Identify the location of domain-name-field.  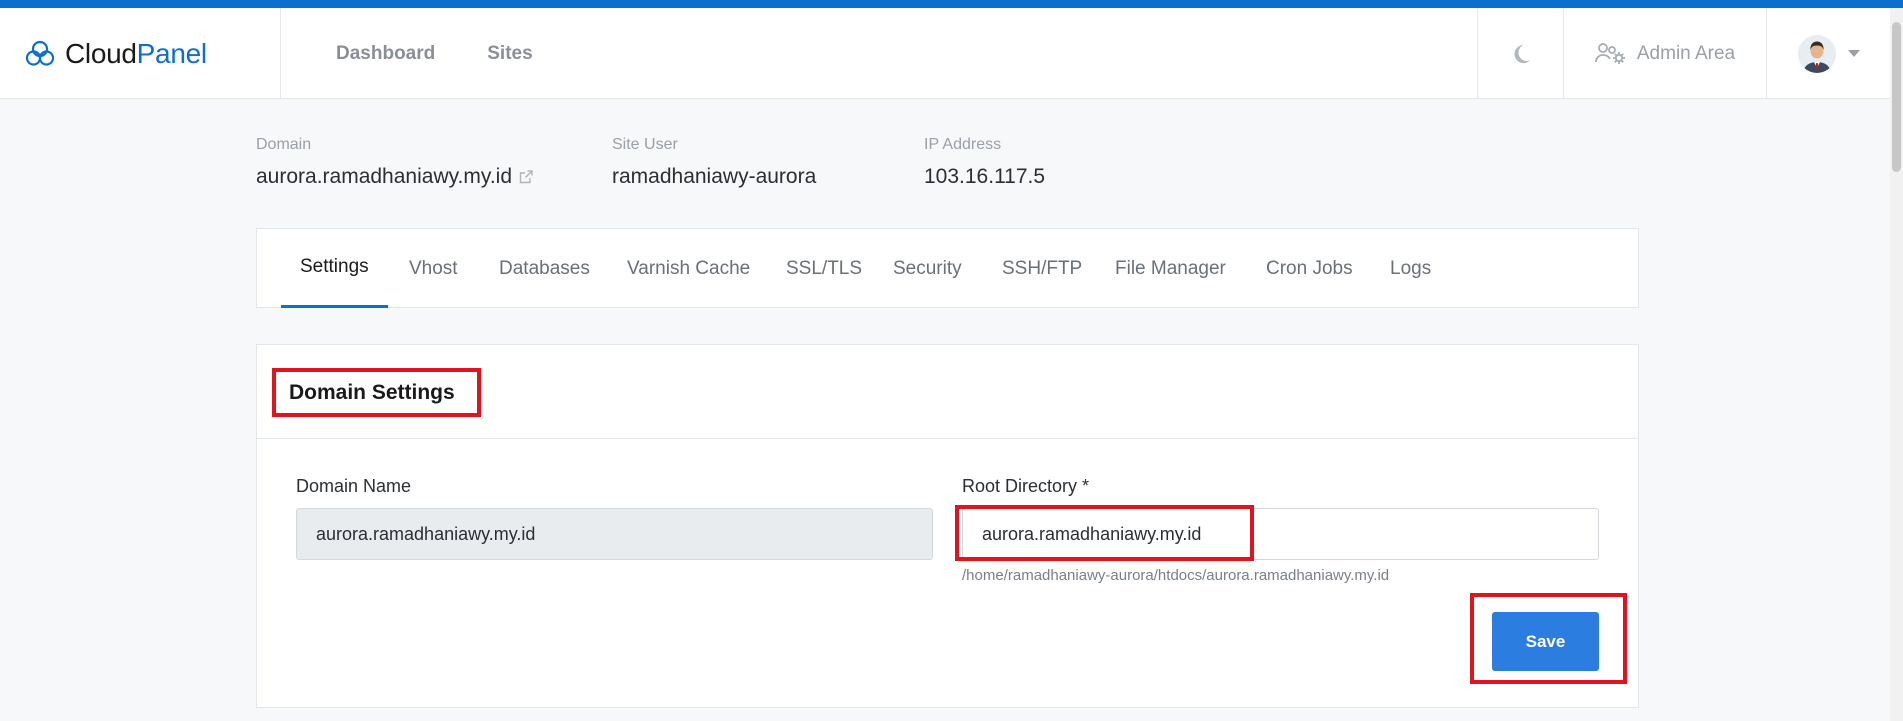
(614, 534).